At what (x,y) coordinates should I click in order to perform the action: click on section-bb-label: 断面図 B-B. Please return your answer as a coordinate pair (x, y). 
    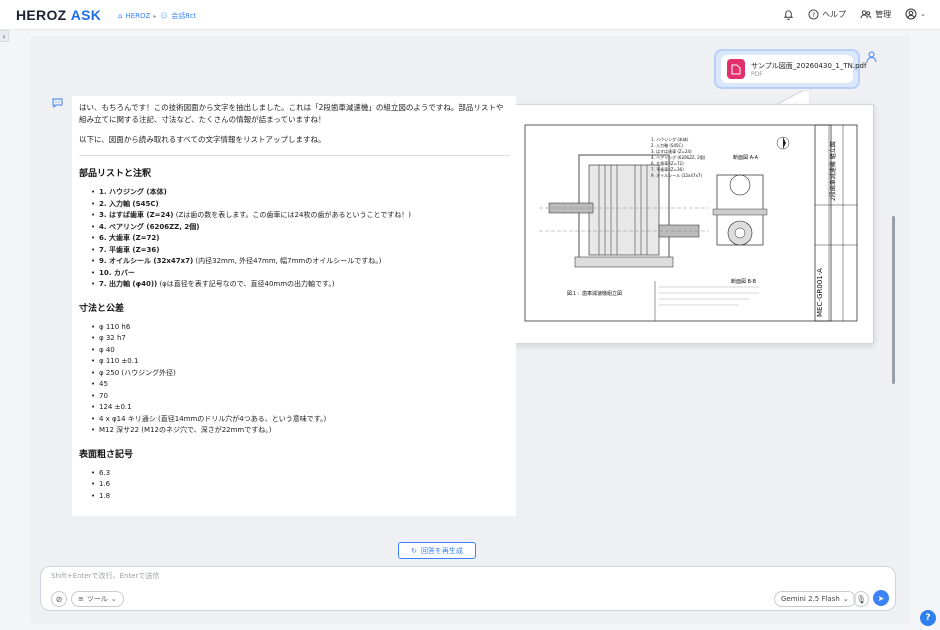
    Looking at the image, I should click on (744, 281).